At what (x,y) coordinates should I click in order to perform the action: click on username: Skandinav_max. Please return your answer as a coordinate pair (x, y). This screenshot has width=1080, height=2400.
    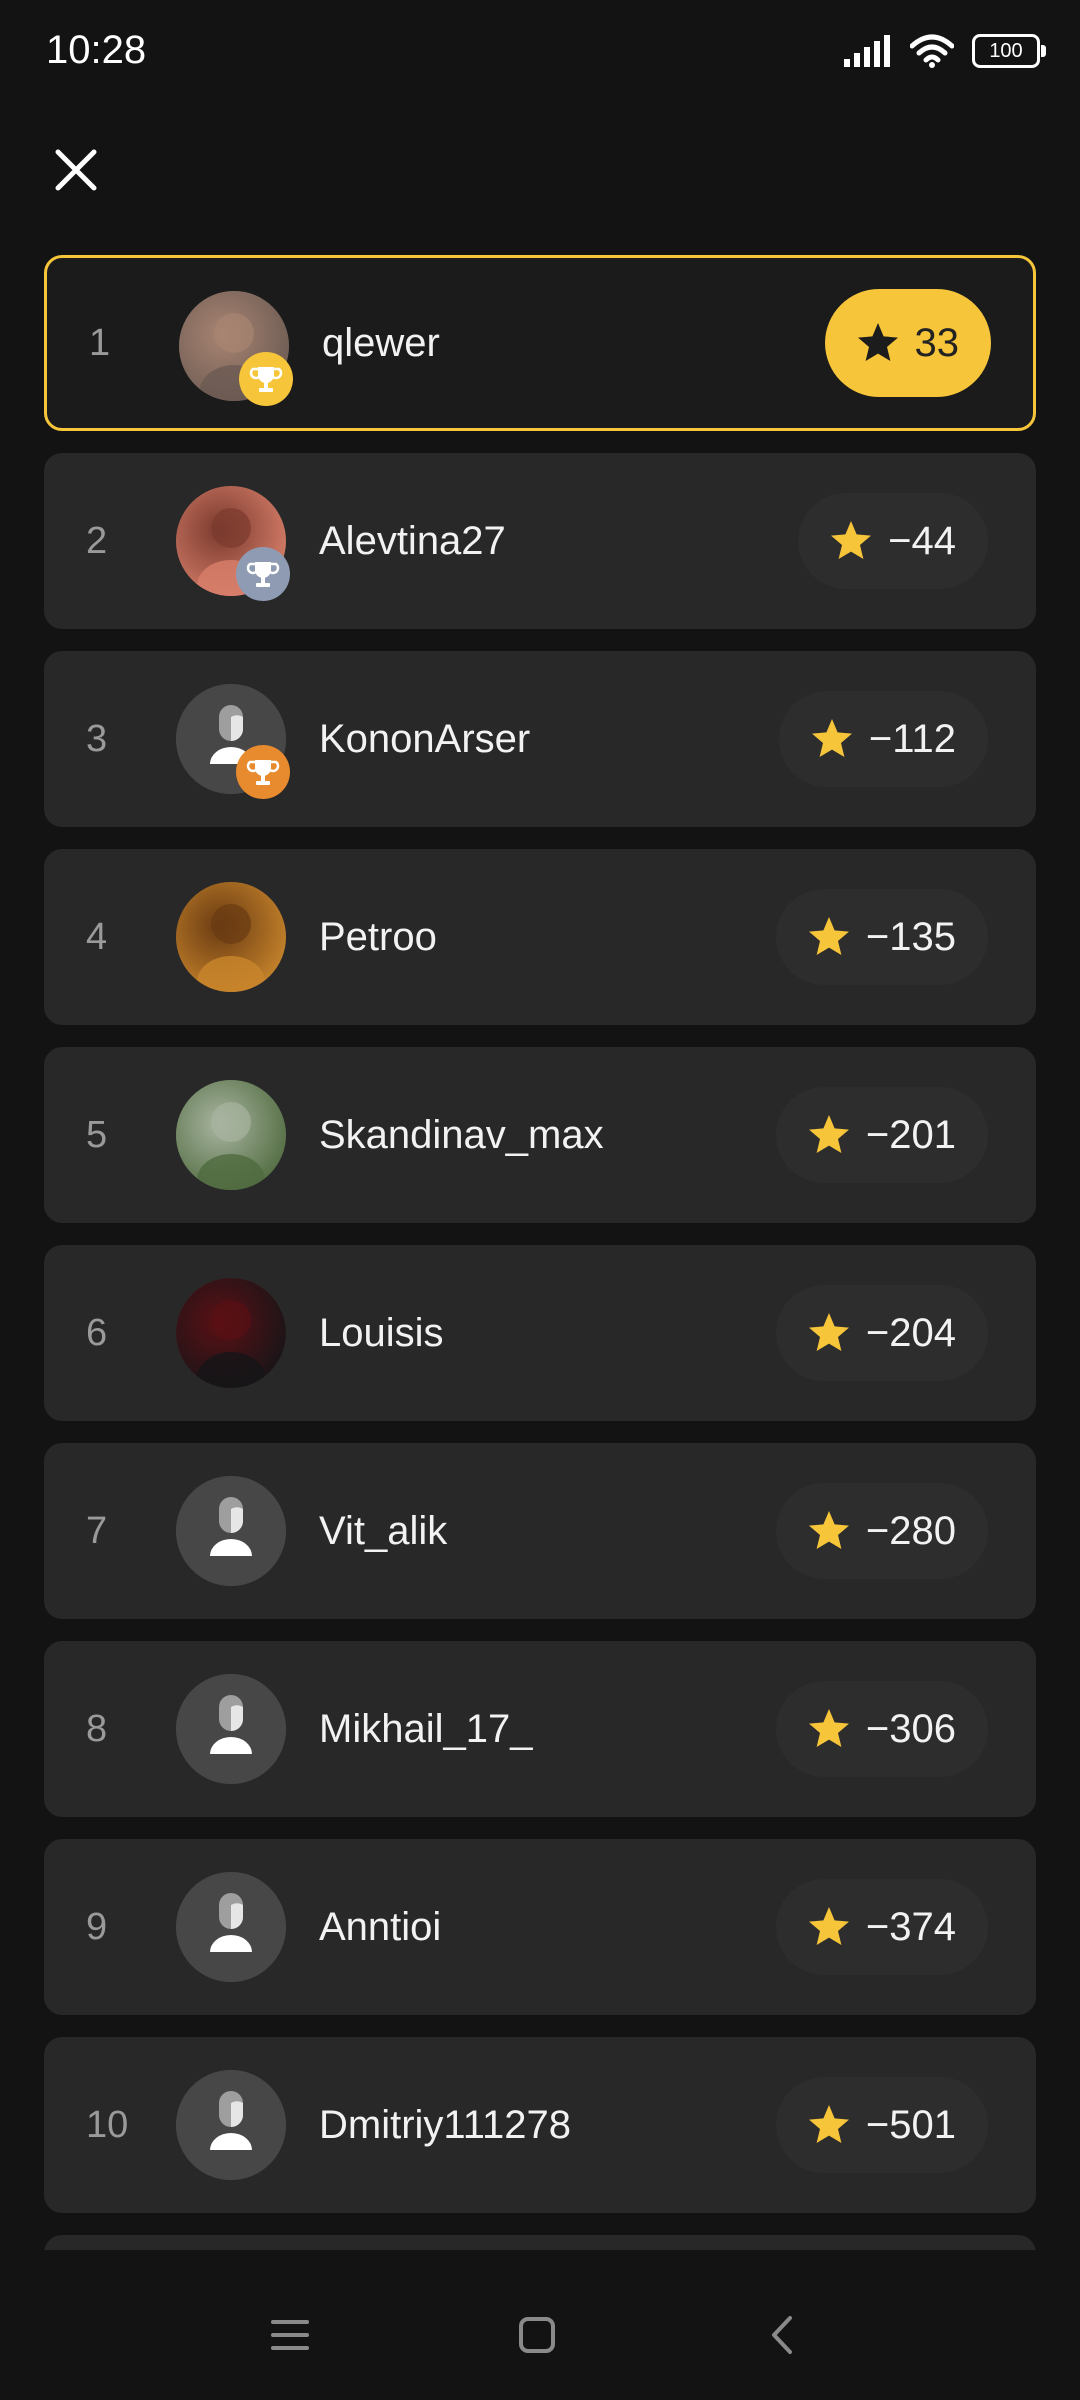
    Looking at the image, I should click on (461, 1134).